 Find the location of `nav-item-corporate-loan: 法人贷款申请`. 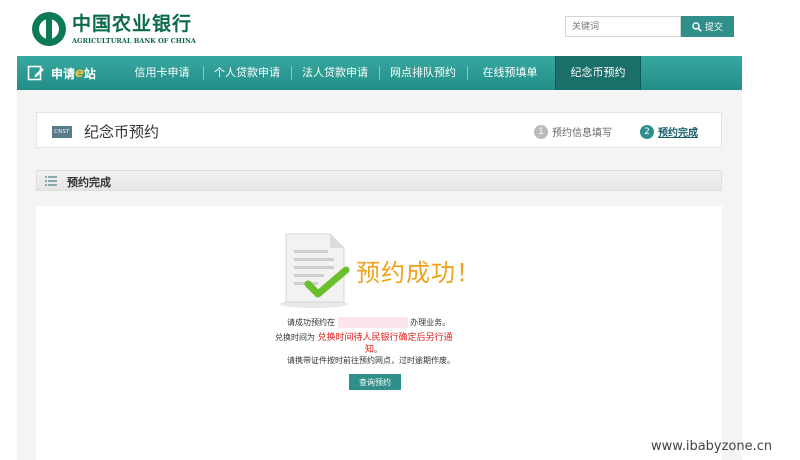

nav-item-corporate-loan: 法人贷款申请 is located at coordinates (335, 73).